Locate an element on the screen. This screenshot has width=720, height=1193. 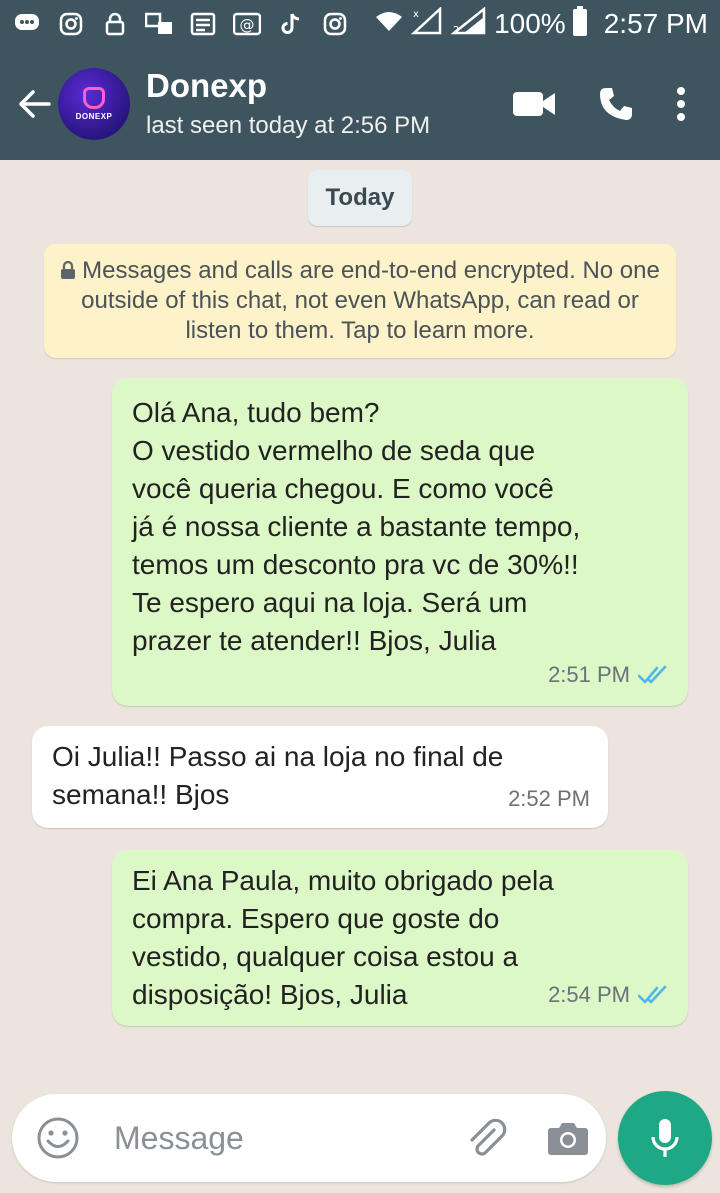
tiktok-icon is located at coordinates (291, 24).